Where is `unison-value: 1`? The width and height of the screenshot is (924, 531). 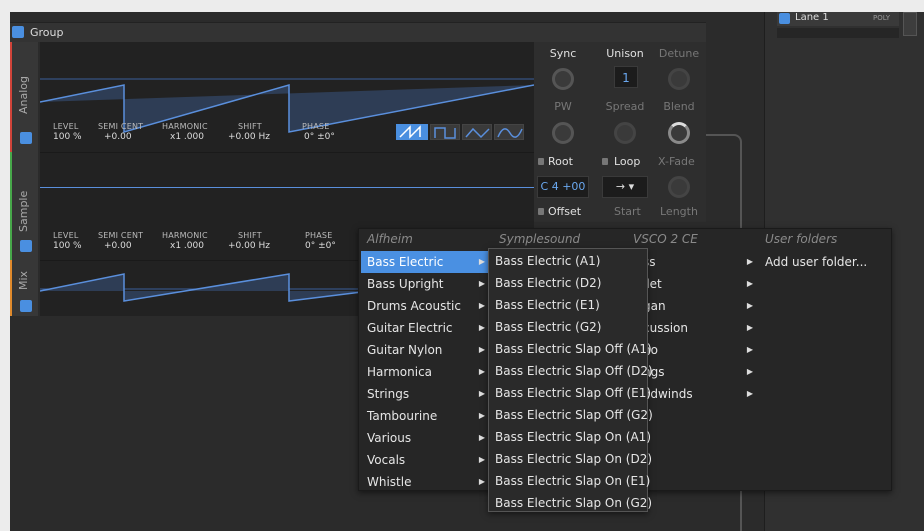 unison-value: 1 is located at coordinates (626, 77).